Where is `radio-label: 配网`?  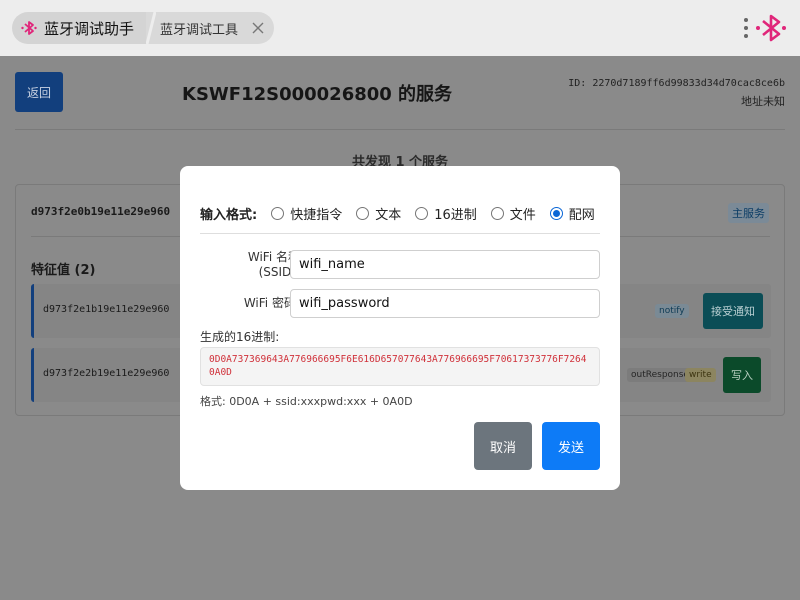 radio-label: 配网 is located at coordinates (581, 215).